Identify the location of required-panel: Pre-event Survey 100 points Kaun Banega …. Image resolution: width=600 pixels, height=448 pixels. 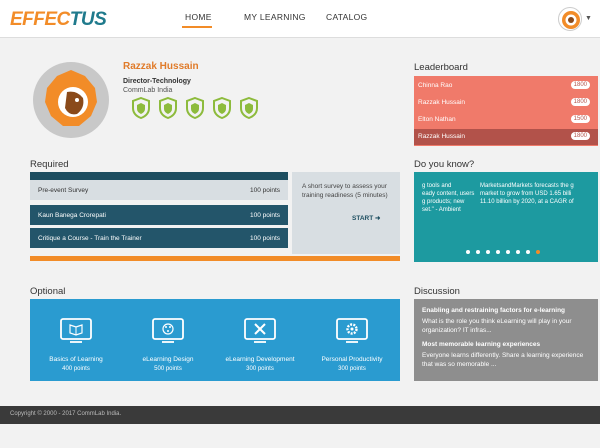
(215, 217).